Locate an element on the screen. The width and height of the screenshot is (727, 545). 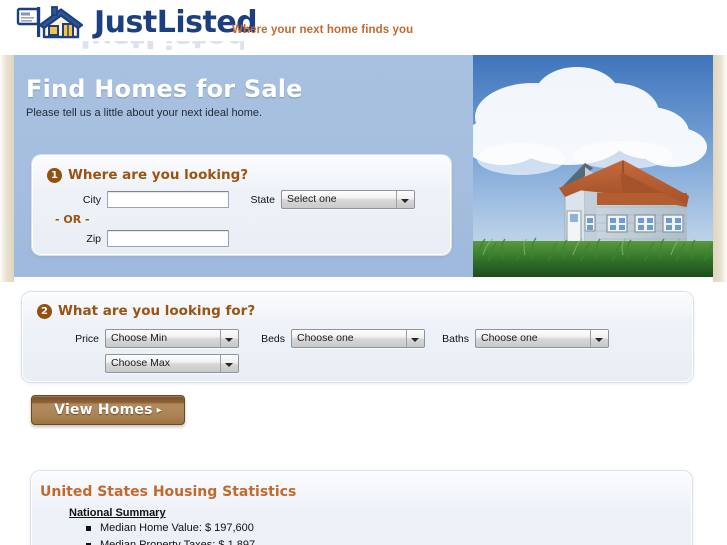
beds-value: Choose one is located at coordinates (325, 338).